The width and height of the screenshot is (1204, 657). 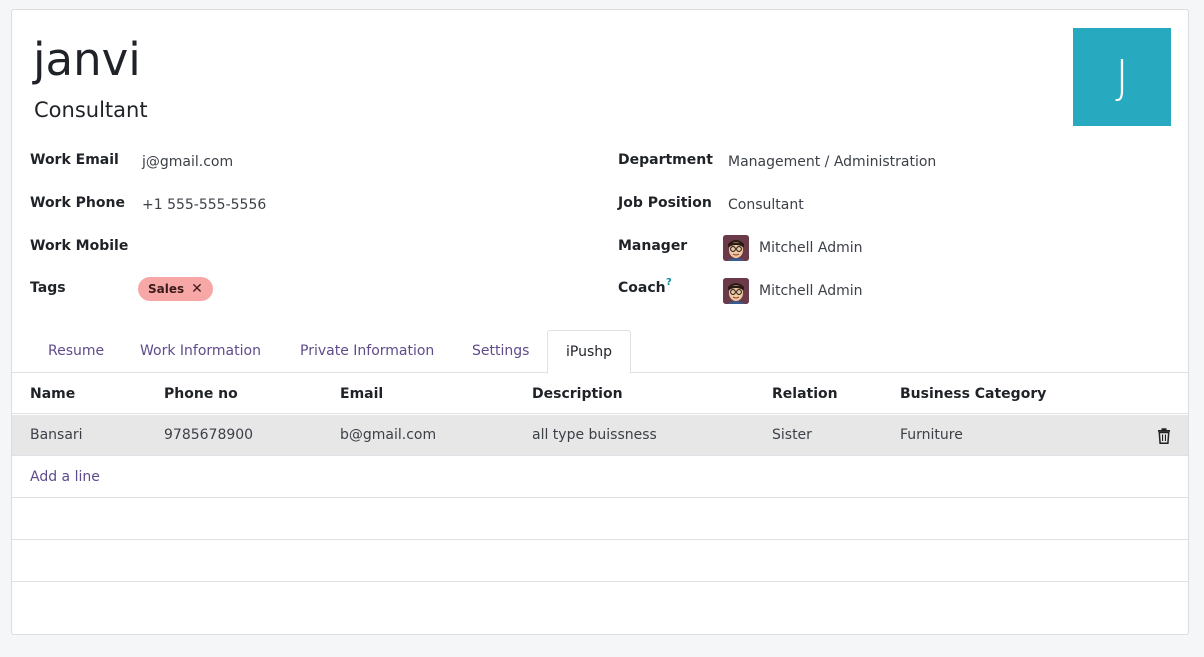 I want to click on trash-icon, so click(x=1164, y=436).